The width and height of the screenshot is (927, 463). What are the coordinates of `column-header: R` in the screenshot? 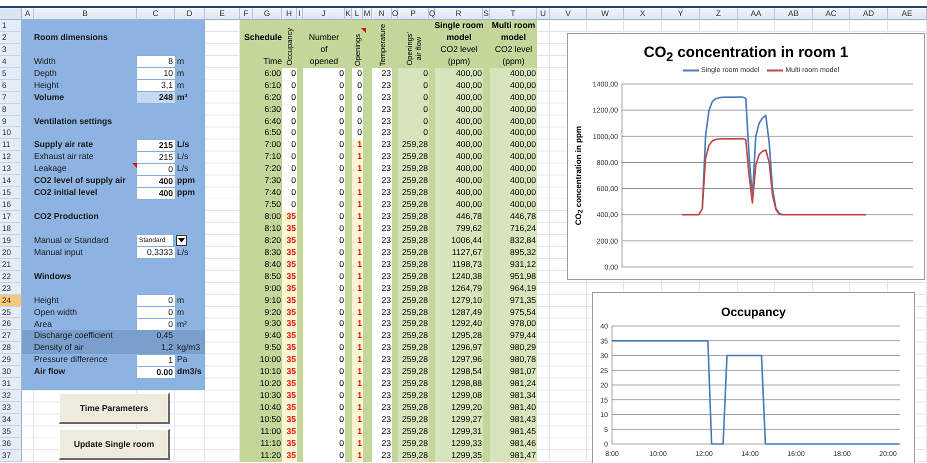 It's located at (459, 14).